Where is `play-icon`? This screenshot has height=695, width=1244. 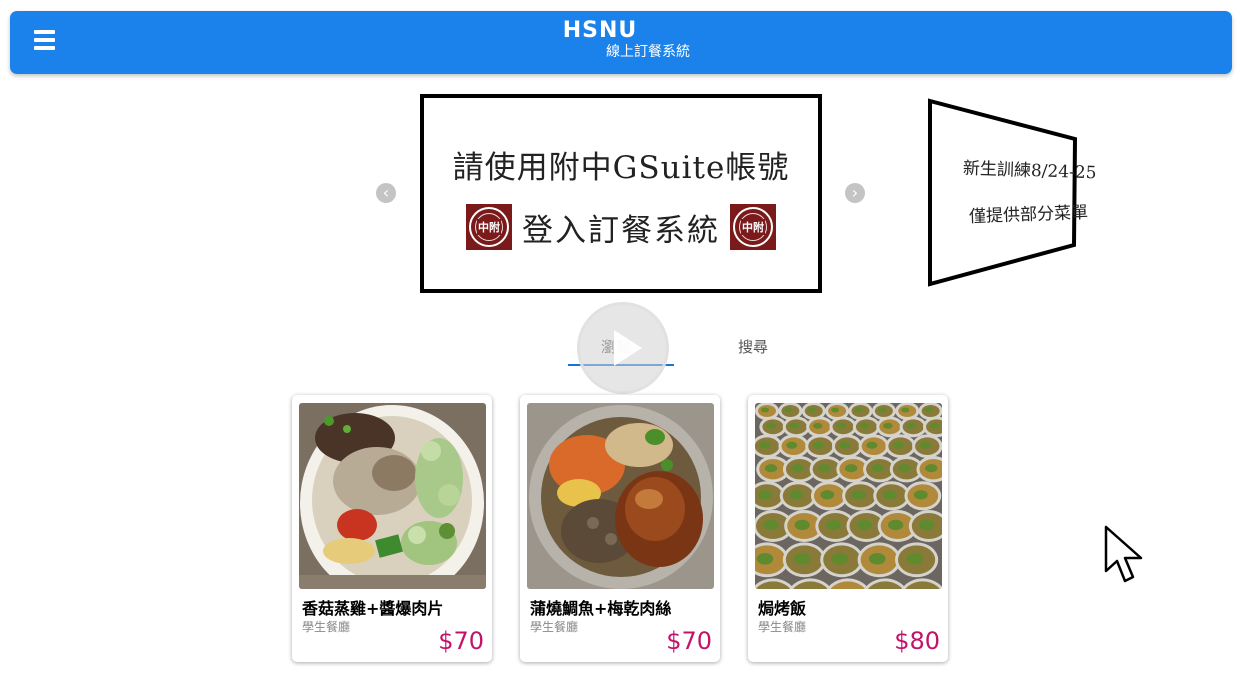 play-icon is located at coordinates (623, 348).